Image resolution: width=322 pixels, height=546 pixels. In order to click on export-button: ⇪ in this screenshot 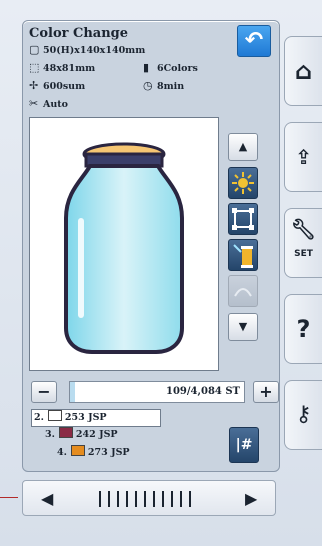, I will do `click(303, 157)`.